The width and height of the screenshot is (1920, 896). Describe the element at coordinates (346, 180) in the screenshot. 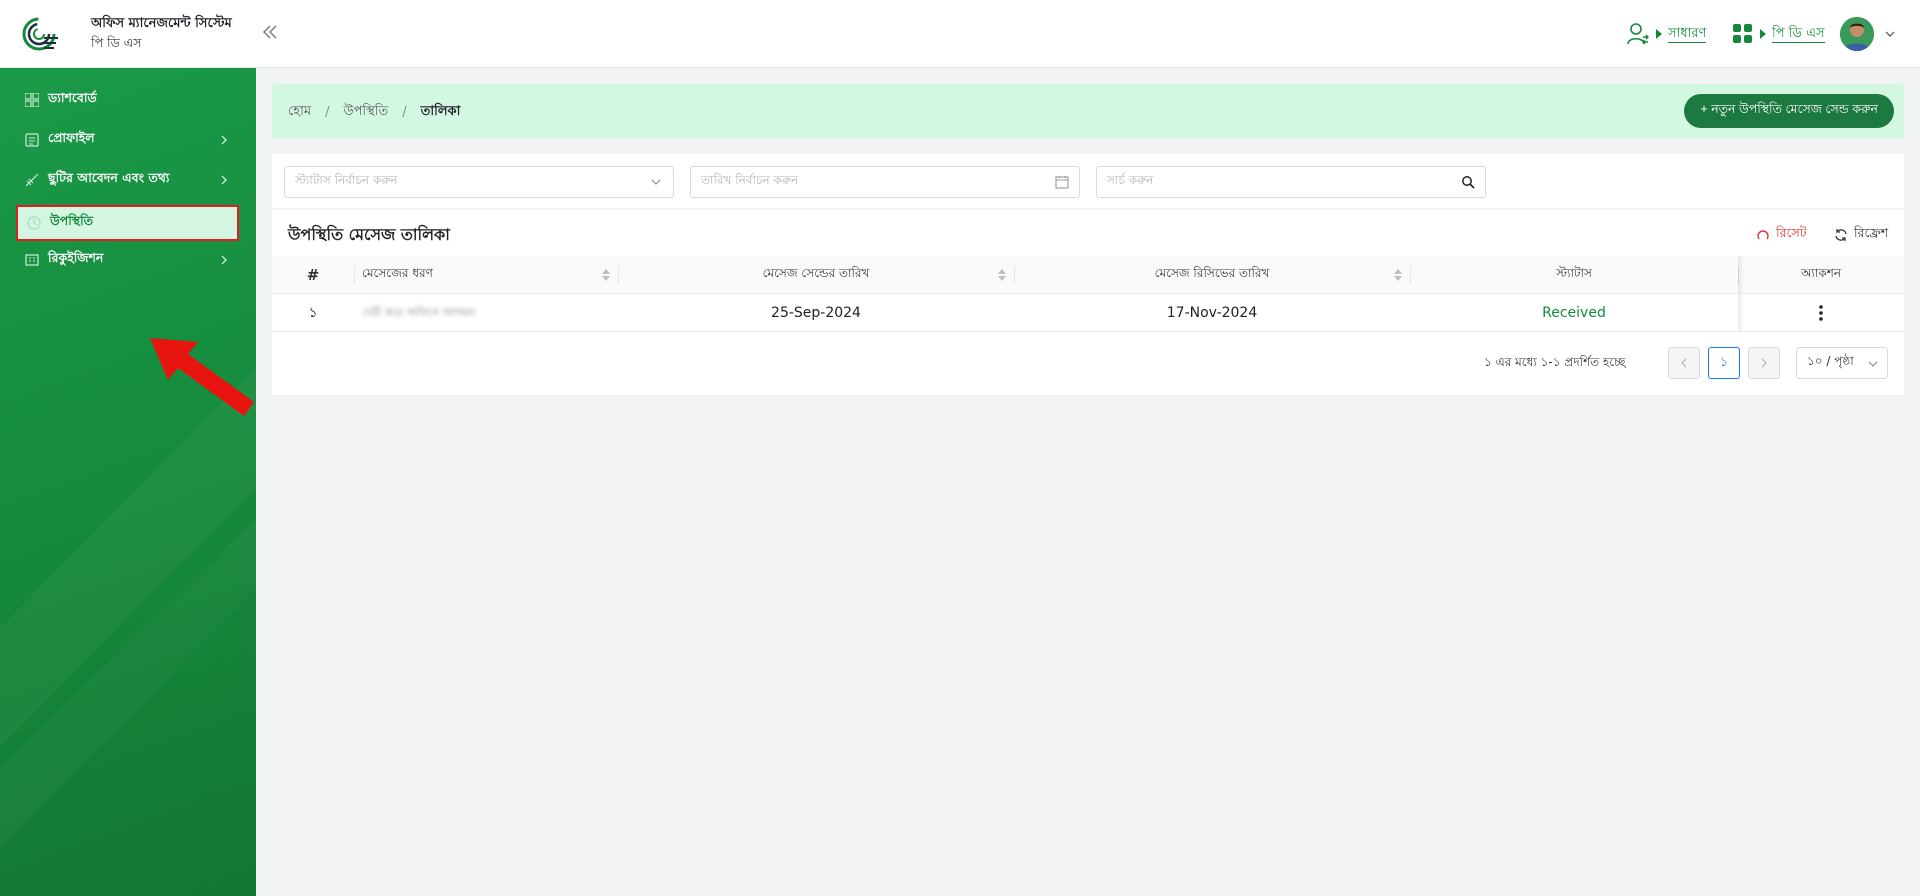

I see `status-select-placeholder: স্ট্যাটাস নির্বাচন করুন` at that location.